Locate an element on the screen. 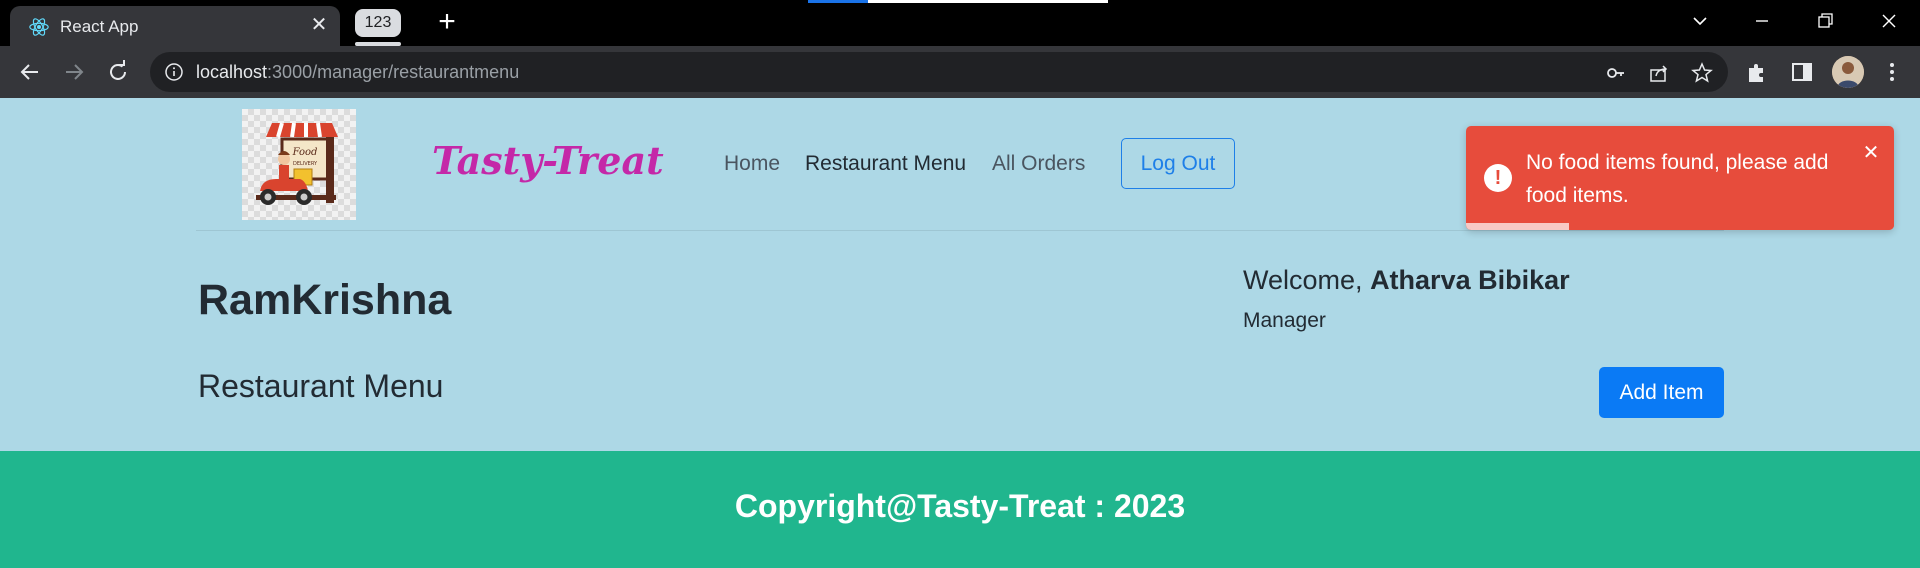  sidepanel-icon is located at coordinates (1802, 72).